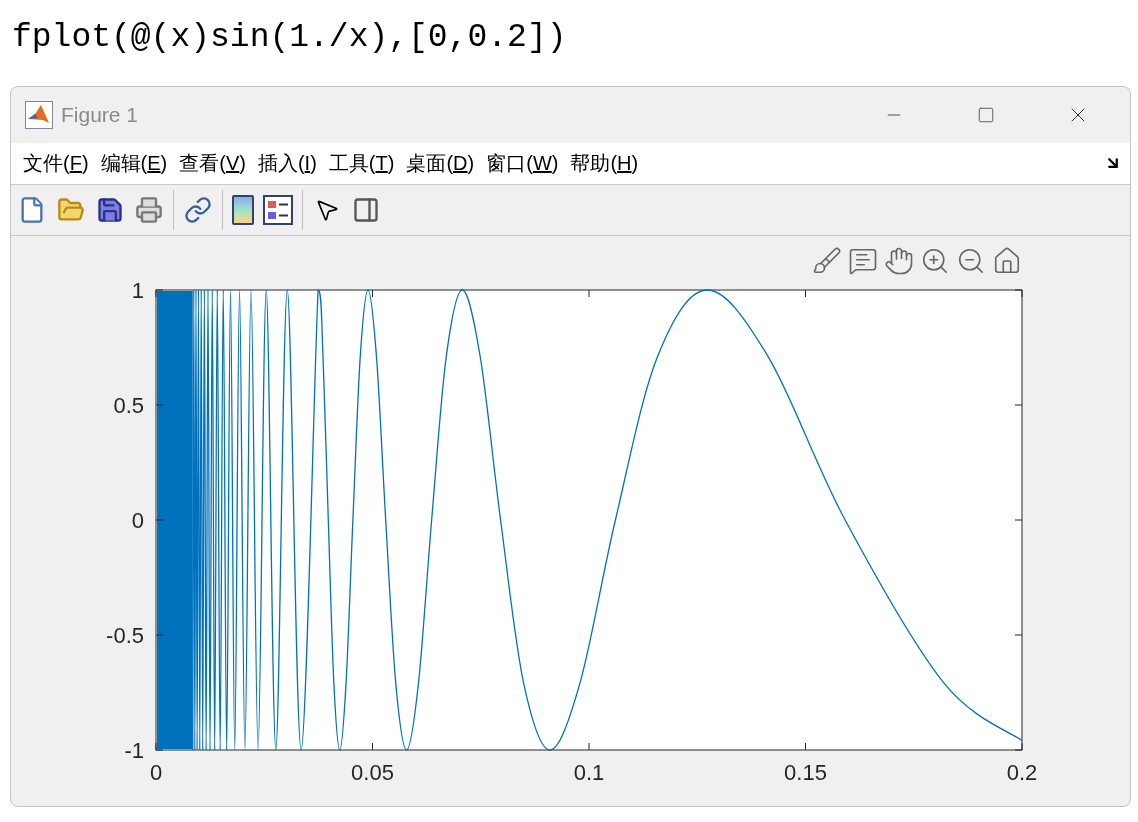 The width and height of the screenshot is (1138, 822). I want to click on home-icon, so click(1007, 261).